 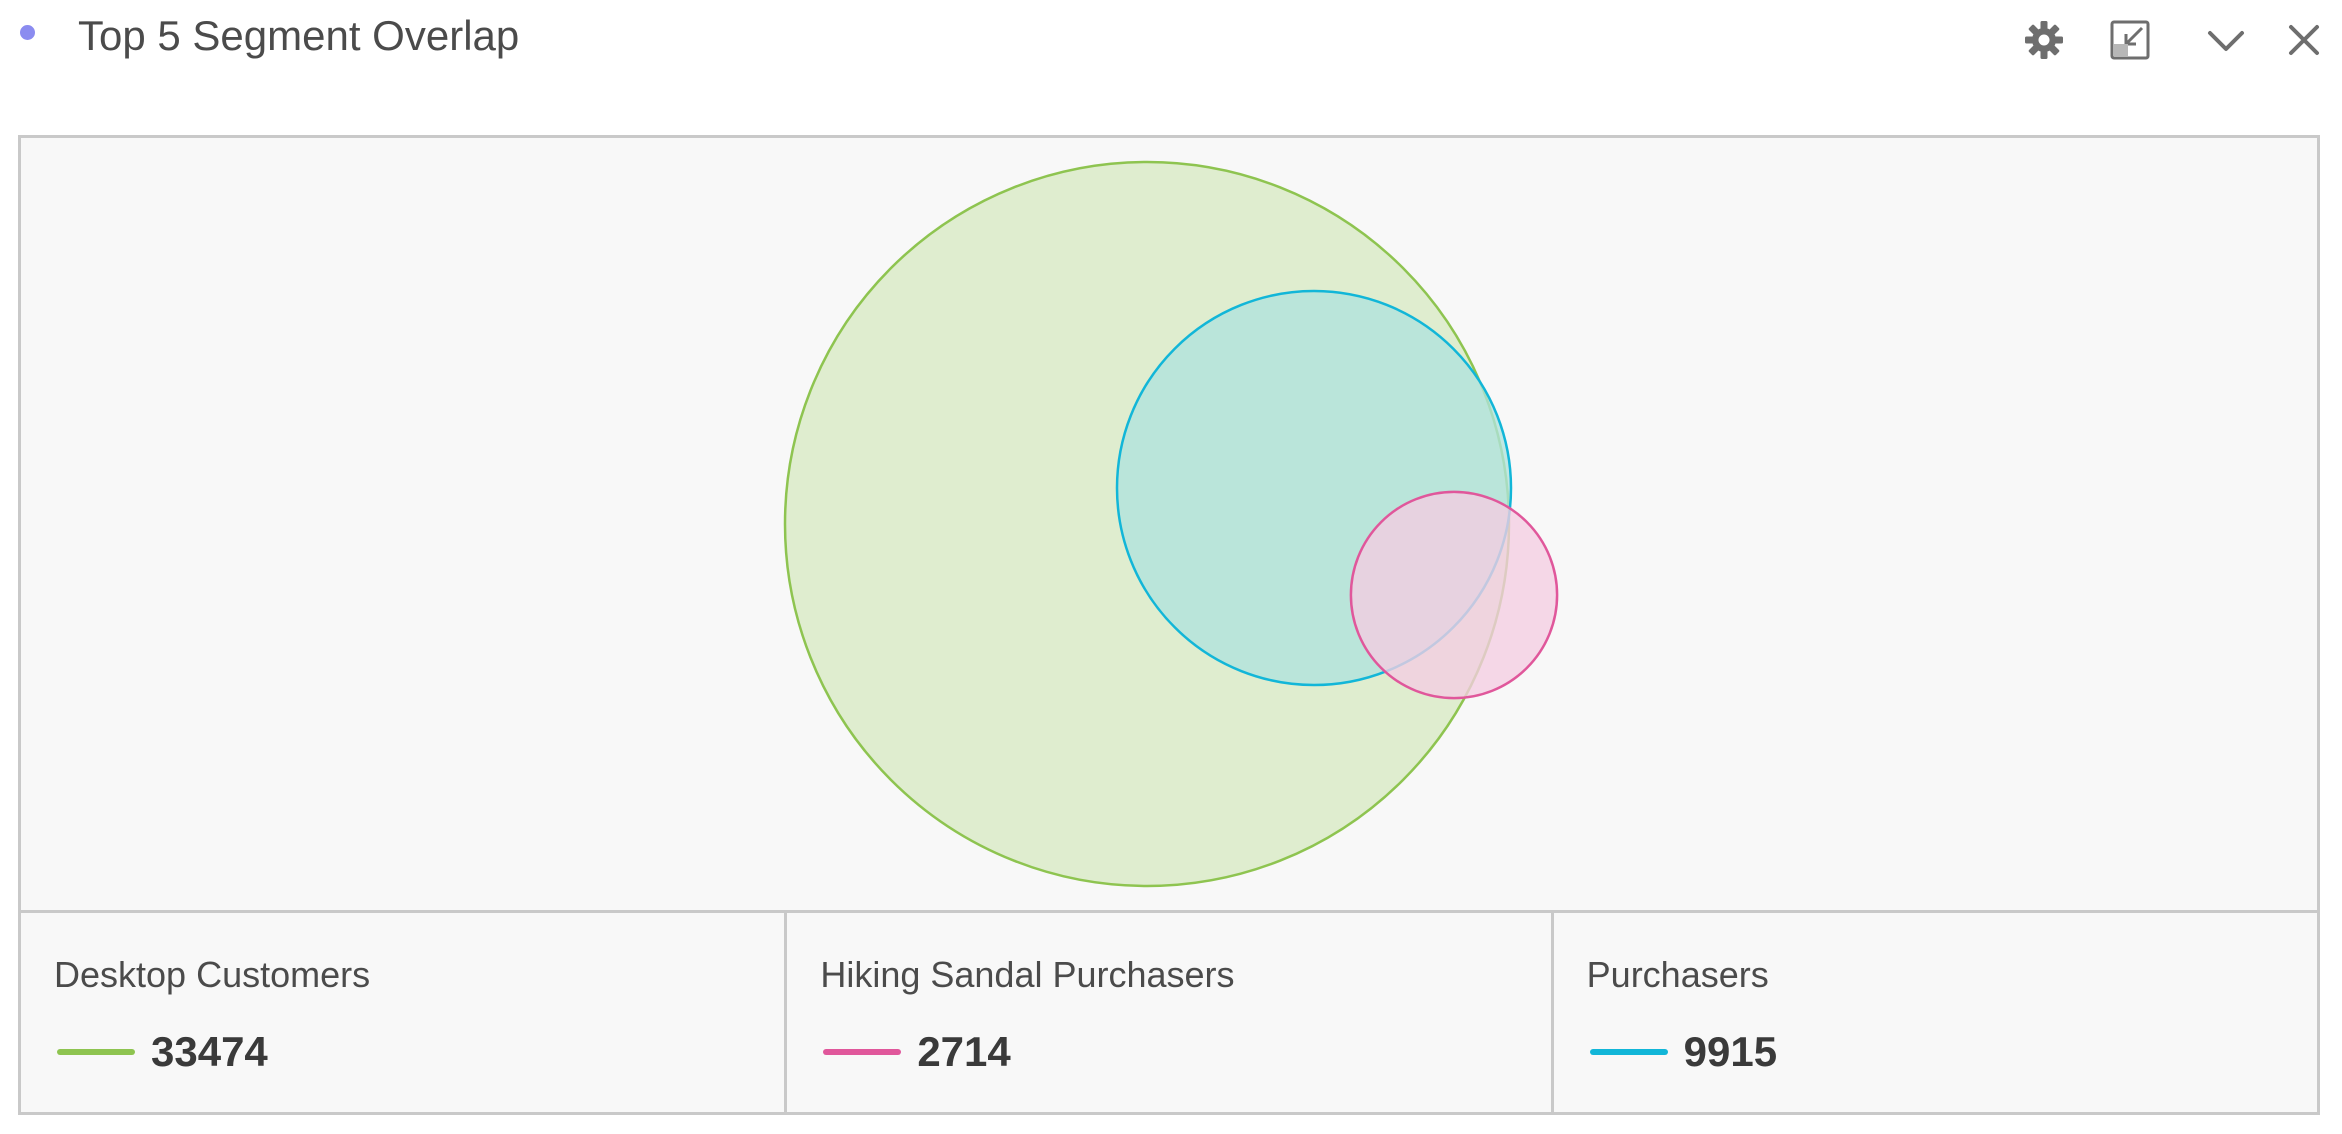 What do you see at coordinates (1171, 55) in the screenshot?
I see `panel-header: Top 5 Segment Overlap` at bounding box center [1171, 55].